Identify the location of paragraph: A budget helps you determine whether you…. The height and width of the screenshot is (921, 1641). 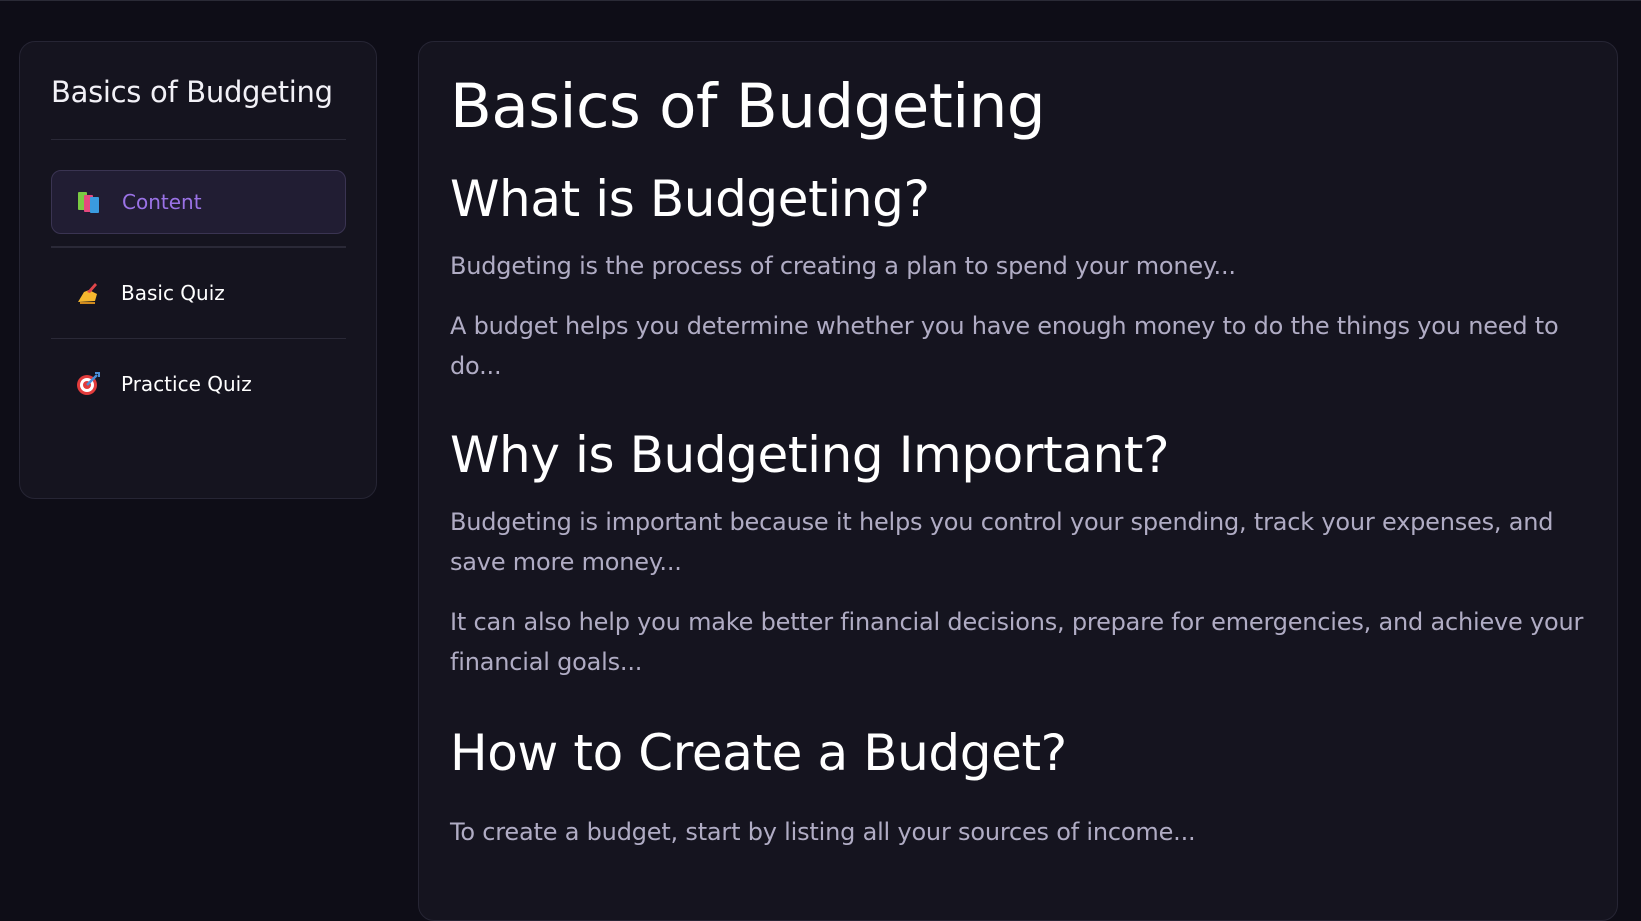
(1004, 346).